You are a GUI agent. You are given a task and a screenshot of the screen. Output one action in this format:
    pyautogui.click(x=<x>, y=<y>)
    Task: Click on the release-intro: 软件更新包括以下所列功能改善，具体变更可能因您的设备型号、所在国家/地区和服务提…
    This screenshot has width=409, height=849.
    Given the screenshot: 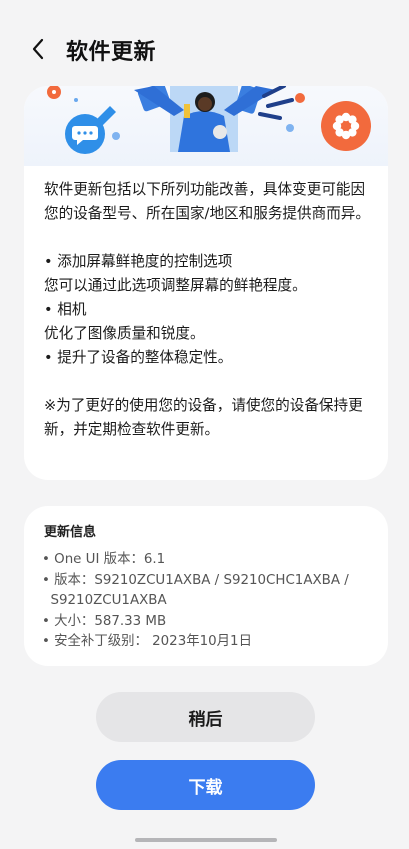 What is the action you would take?
    pyautogui.click(x=207, y=201)
    